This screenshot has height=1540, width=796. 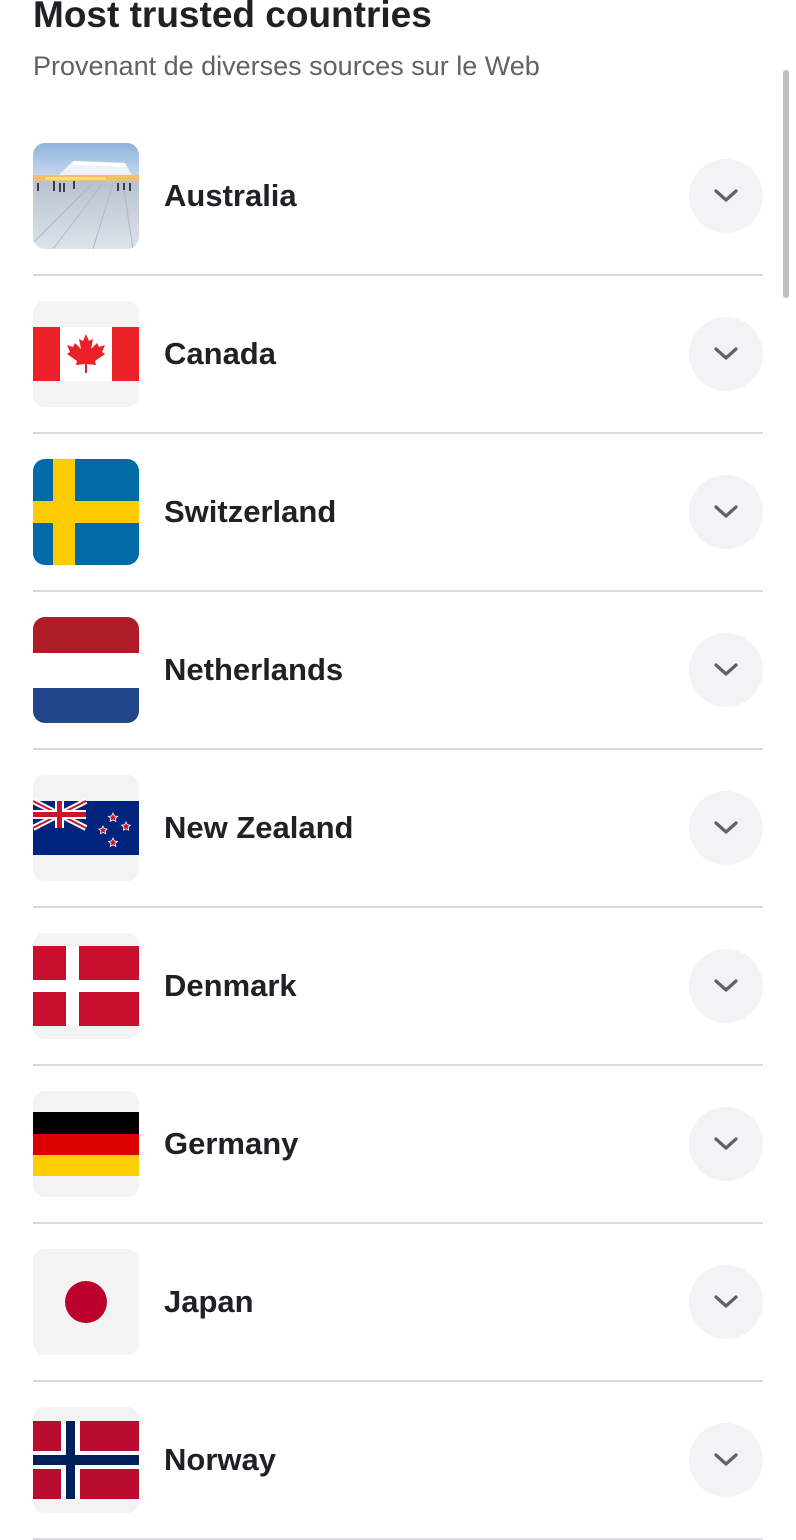 What do you see at coordinates (220, 353) in the screenshot?
I see `country-name: Canada` at bounding box center [220, 353].